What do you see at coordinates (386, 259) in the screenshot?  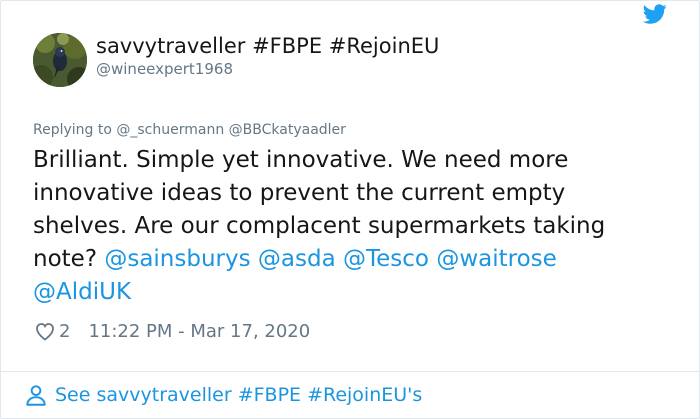 I see `mention-link: @Tesco` at bounding box center [386, 259].